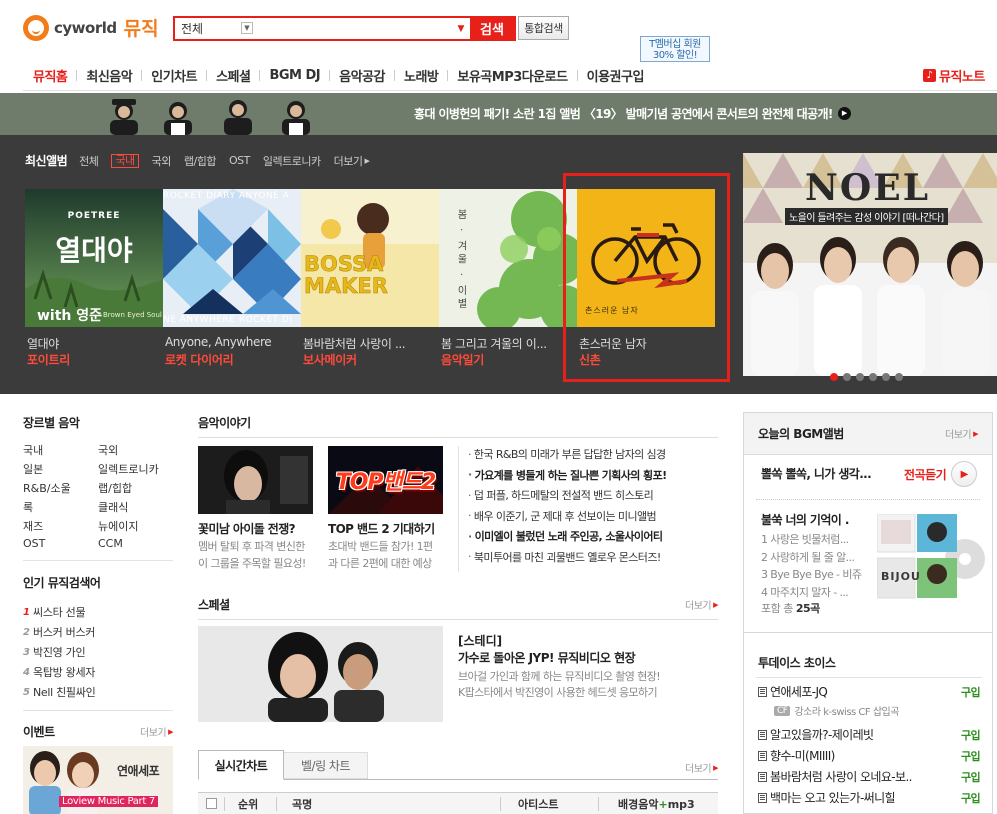 This screenshot has width=997, height=814. Describe the element at coordinates (701, 605) in the screenshot. I see `special-more-link: 더보기 ▶` at that location.